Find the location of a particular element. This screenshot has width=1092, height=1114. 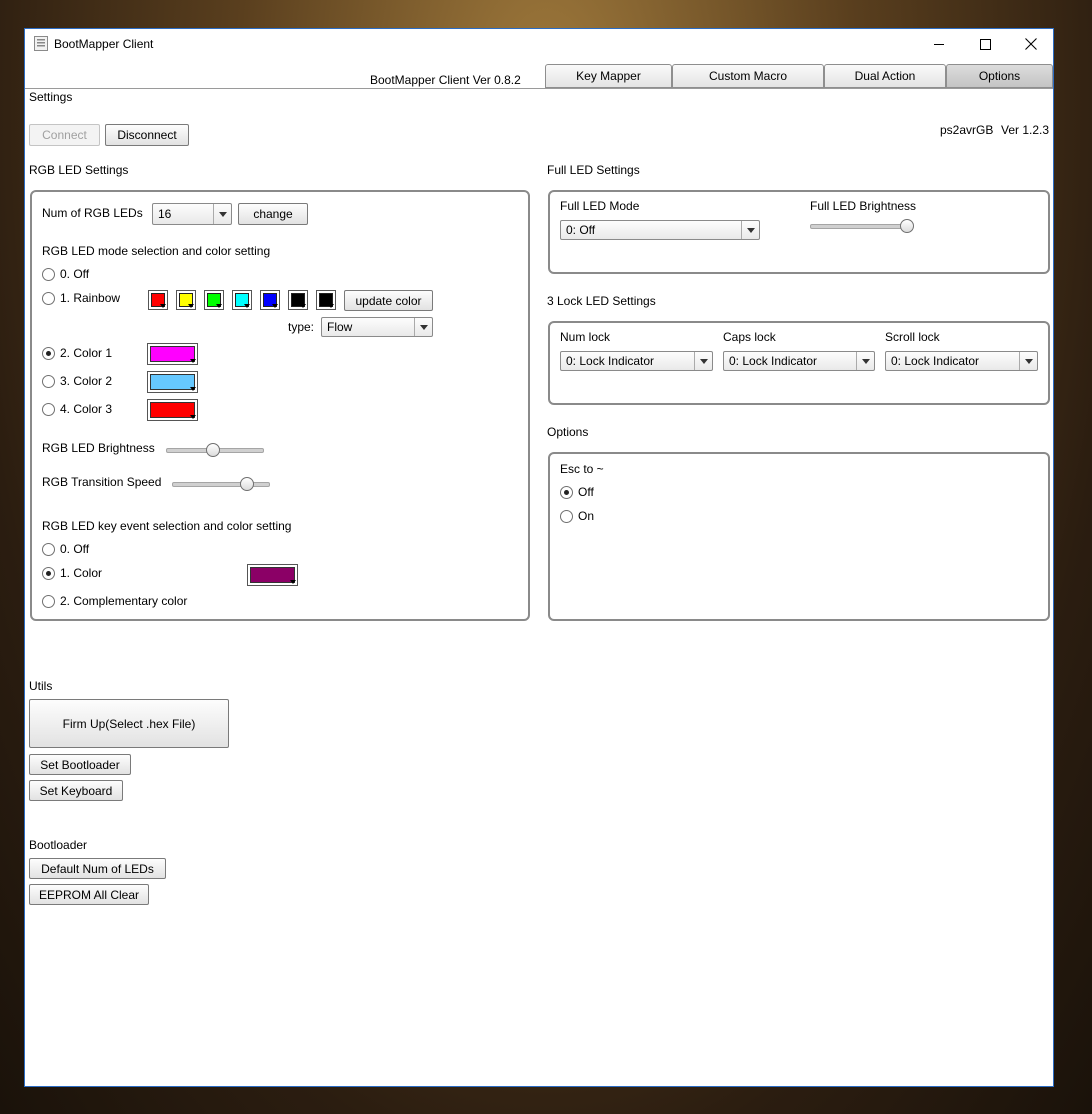

default-num-leds-button: Default Num of LEDs is located at coordinates (97, 868).